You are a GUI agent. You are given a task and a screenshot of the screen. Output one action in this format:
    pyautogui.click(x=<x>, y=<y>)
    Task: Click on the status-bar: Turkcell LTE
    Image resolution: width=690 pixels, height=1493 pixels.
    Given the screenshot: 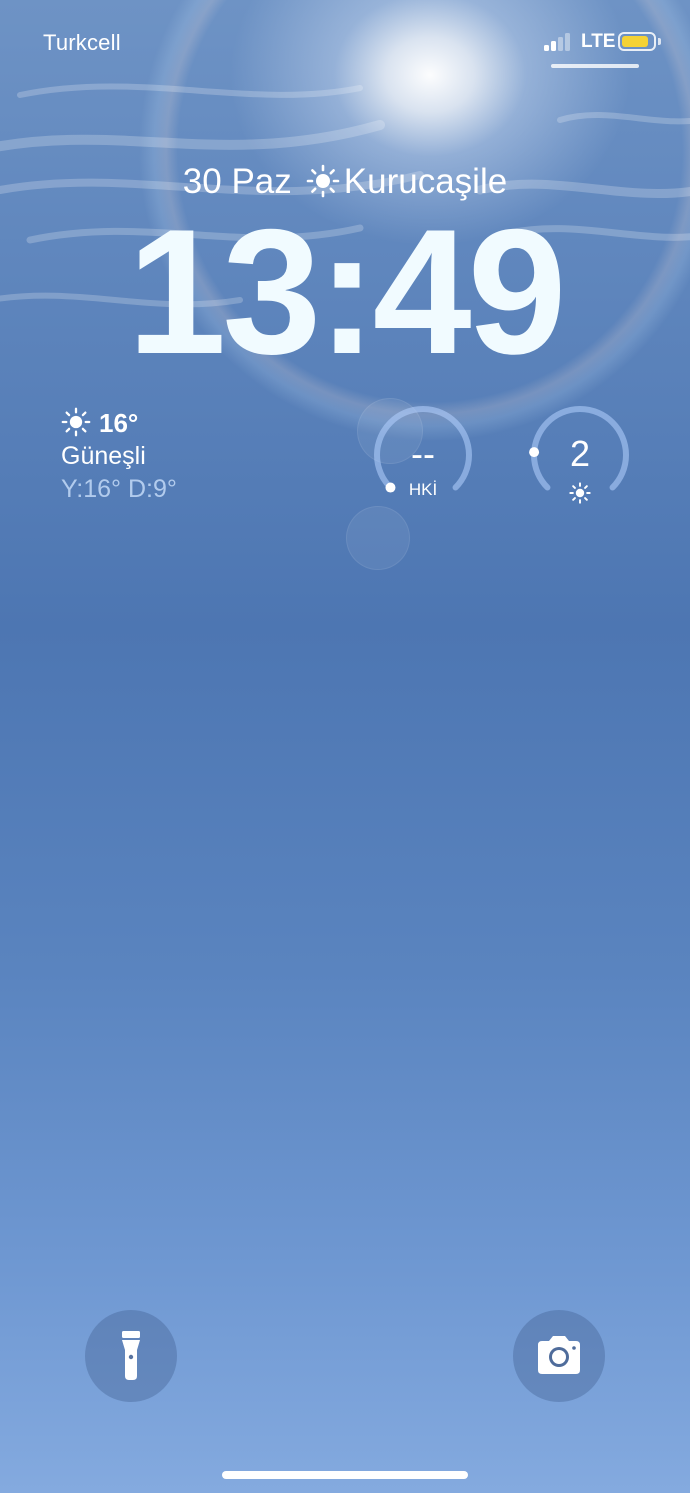 What is the action you would take?
    pyautogui.click(x=345, y=43)
    